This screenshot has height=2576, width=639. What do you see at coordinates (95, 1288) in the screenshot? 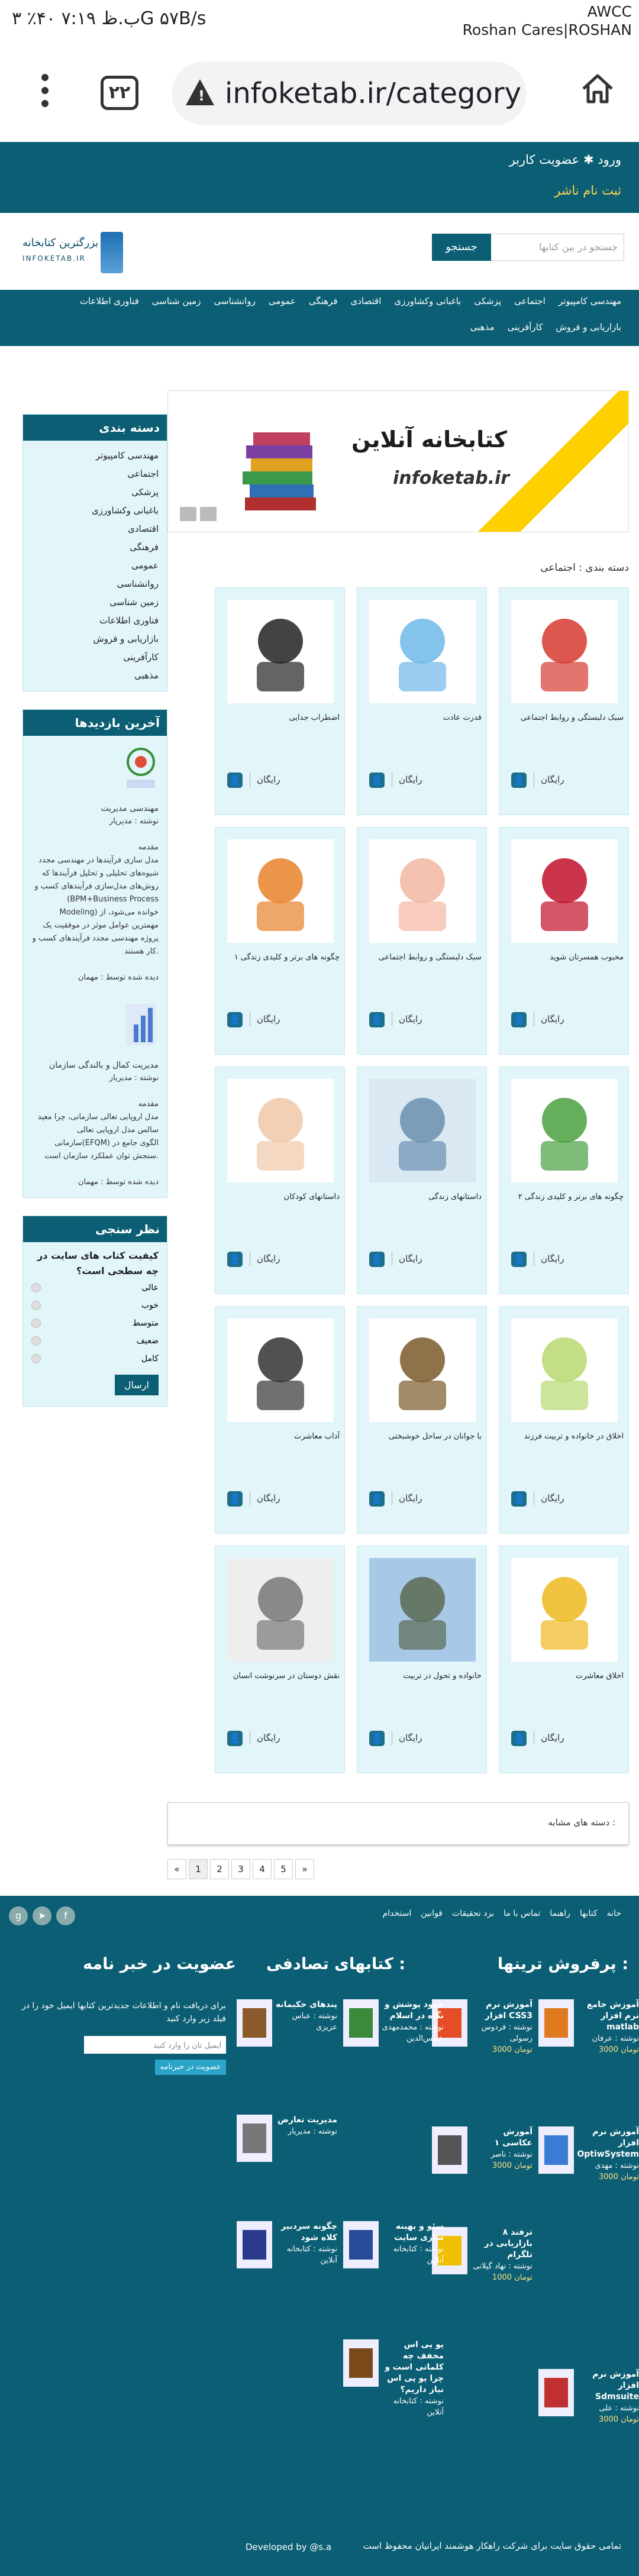
I see `poll-option: عالی` at bounding box center [95, 1288].